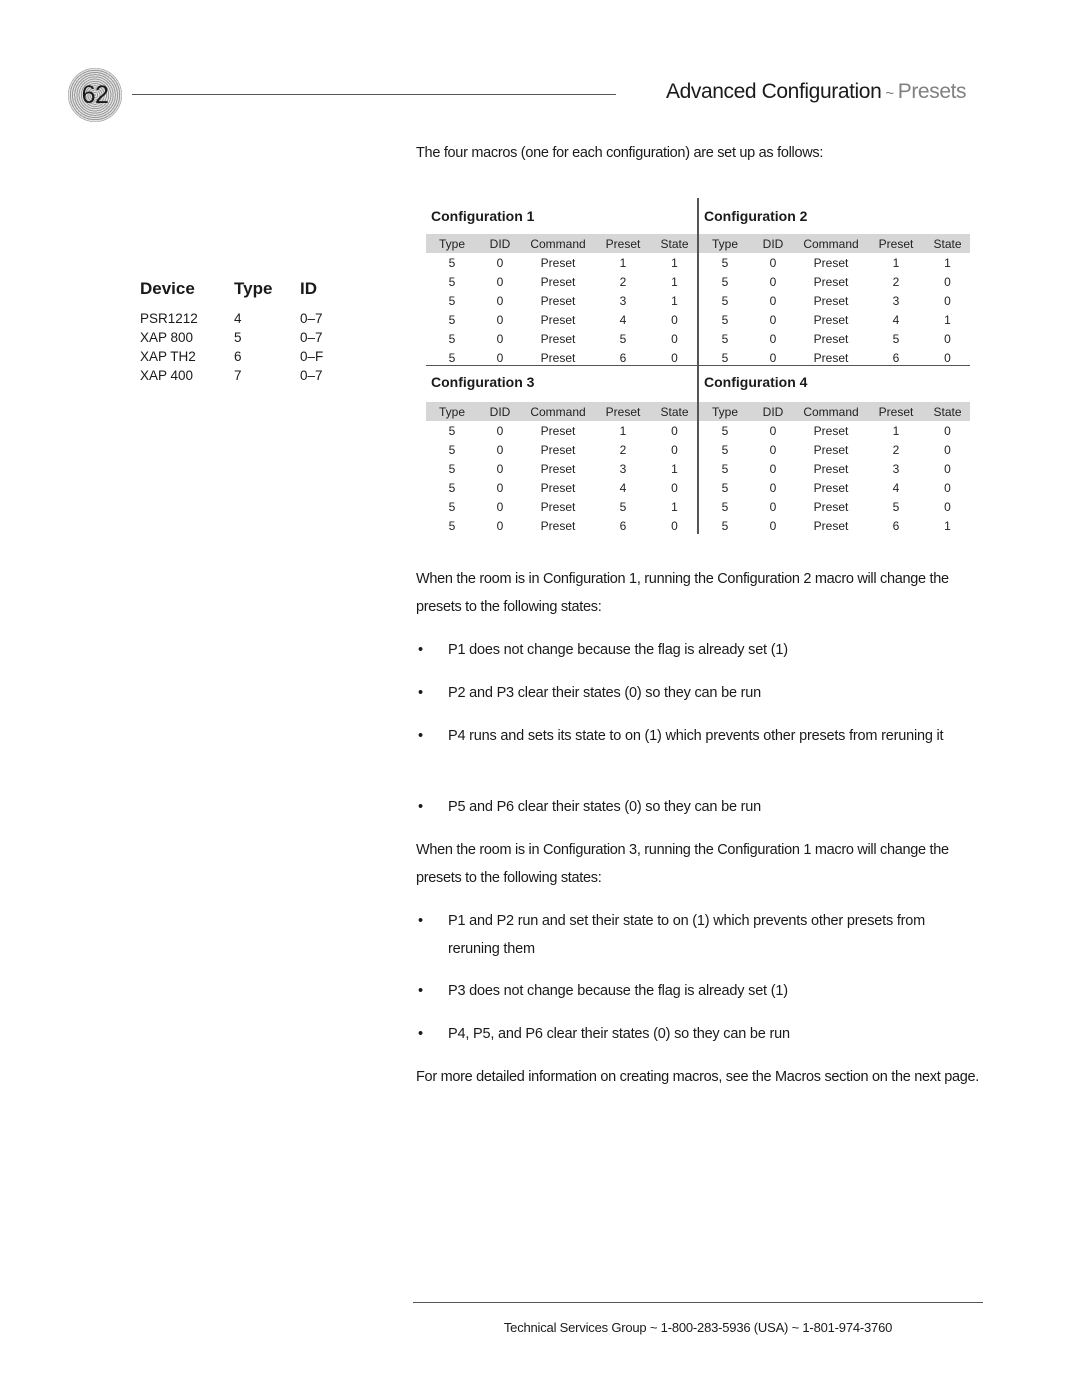 Image resolution: width=1080 pixels, height=1397 pixels. Describe the element at coordinates (896, 430) in the screenshot. I see `config-cell-preset: 1` at that location.